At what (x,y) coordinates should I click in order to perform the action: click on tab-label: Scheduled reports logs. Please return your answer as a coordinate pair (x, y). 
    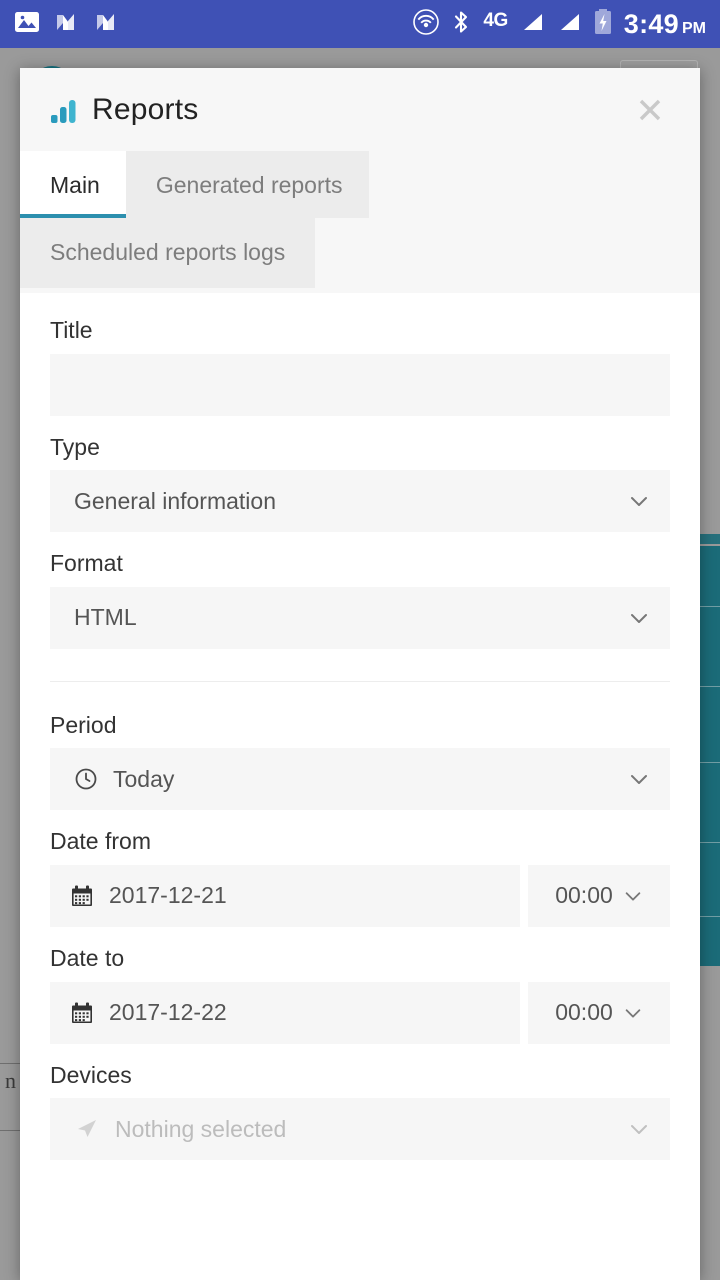
    Looking at the image, I should click on (168, 252).